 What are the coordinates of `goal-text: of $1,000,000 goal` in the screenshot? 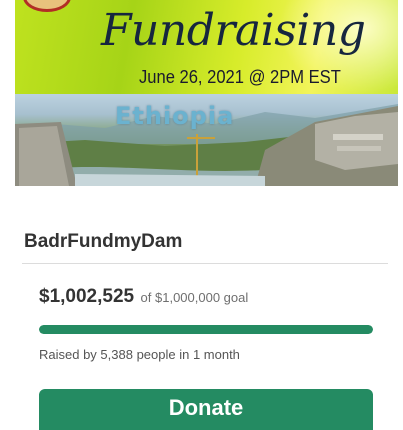 It's located at (194, 297).